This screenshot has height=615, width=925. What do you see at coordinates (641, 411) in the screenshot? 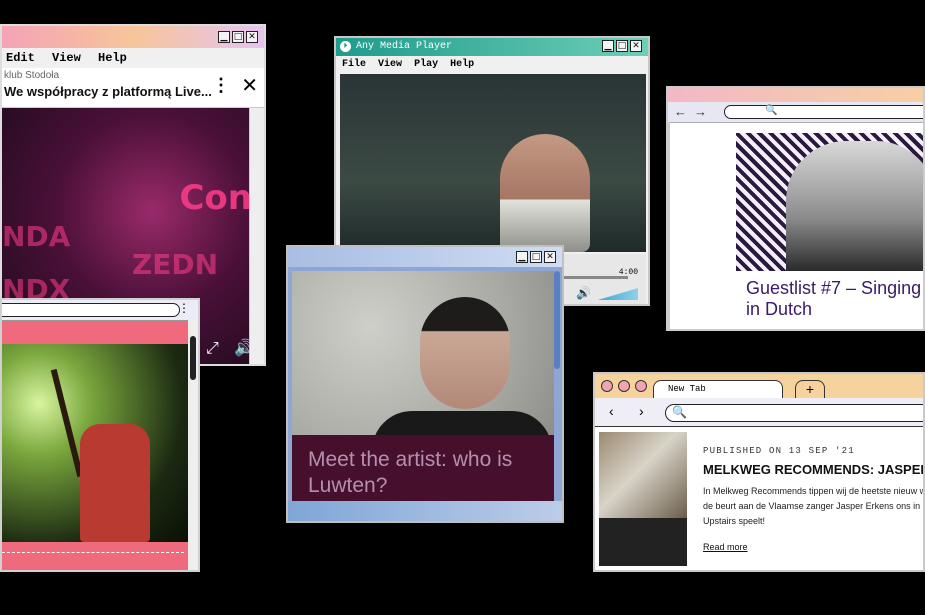
I see `forward-arrow-icon: ›` at bounding box center [641, 411].